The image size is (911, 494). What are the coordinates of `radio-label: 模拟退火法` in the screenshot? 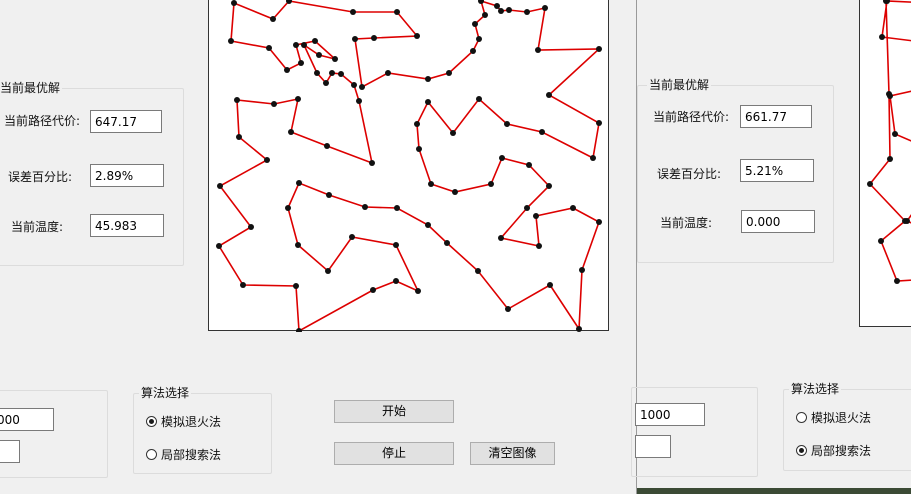 It's located at (191, 422).